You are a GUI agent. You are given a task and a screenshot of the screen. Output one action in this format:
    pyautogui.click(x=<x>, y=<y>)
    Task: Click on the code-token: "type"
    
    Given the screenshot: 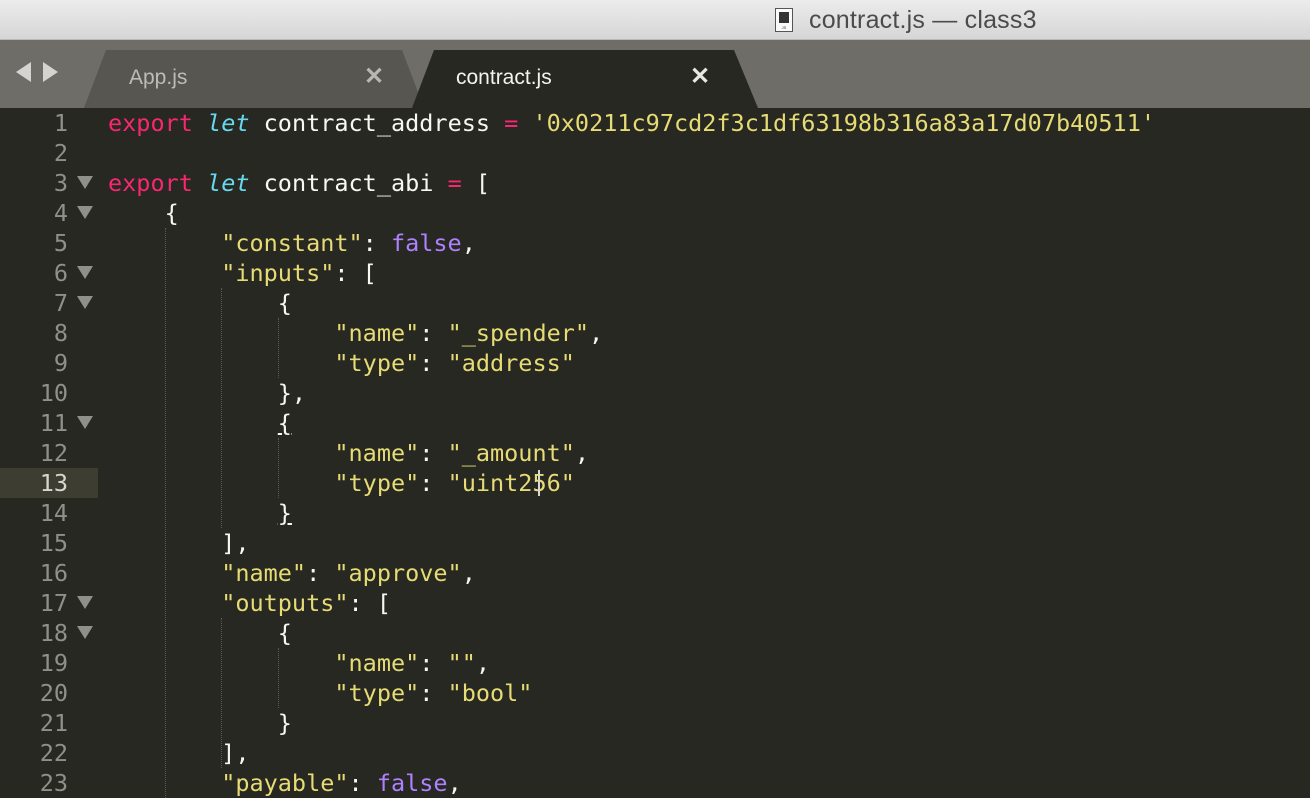 What is the action you would take?
    pyautogui.click(x=377, y=483)
    